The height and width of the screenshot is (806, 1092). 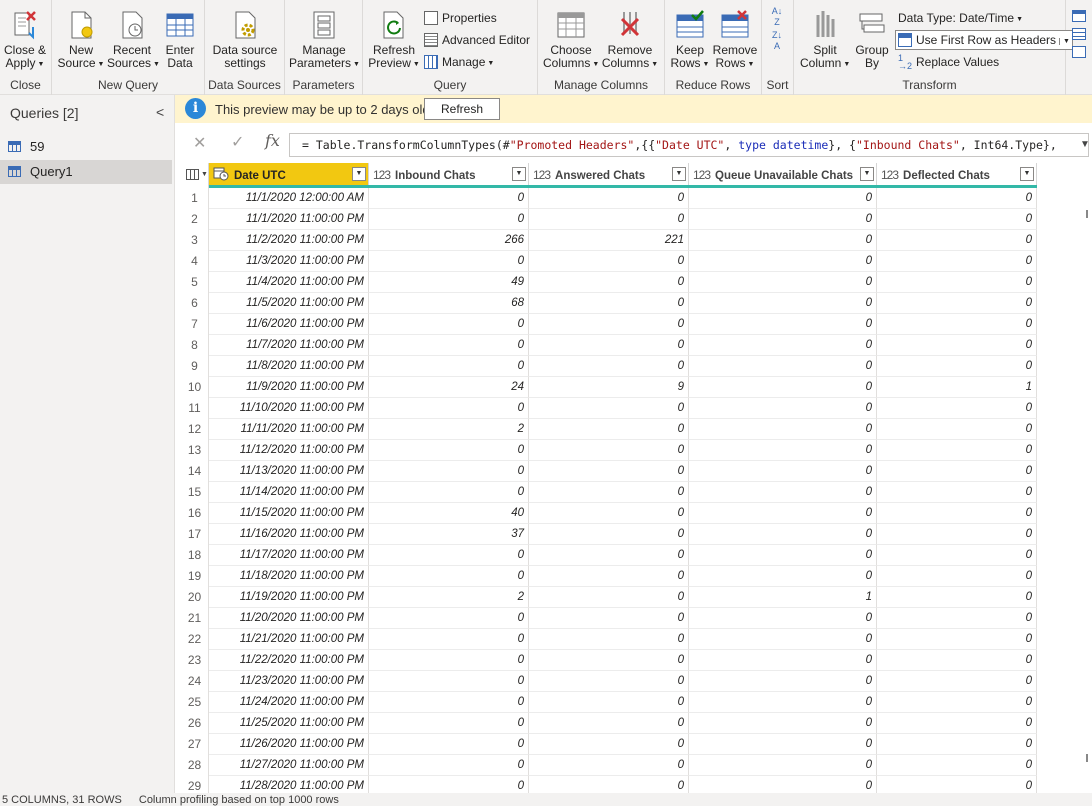 What do you see at coordinates (195, 639) in the screenshot?
I see `row-number: 22` at bounding box center [195, 639].